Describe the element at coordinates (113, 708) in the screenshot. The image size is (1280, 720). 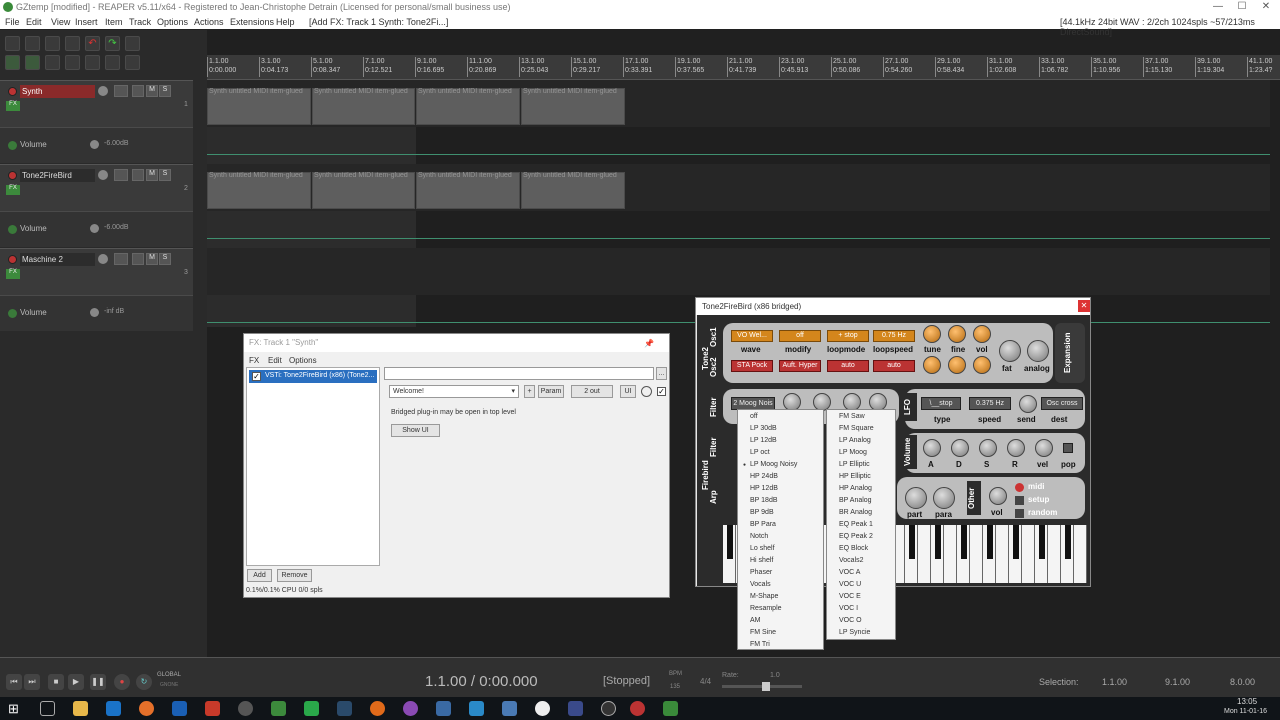
I see `outlook-icon` at that location.